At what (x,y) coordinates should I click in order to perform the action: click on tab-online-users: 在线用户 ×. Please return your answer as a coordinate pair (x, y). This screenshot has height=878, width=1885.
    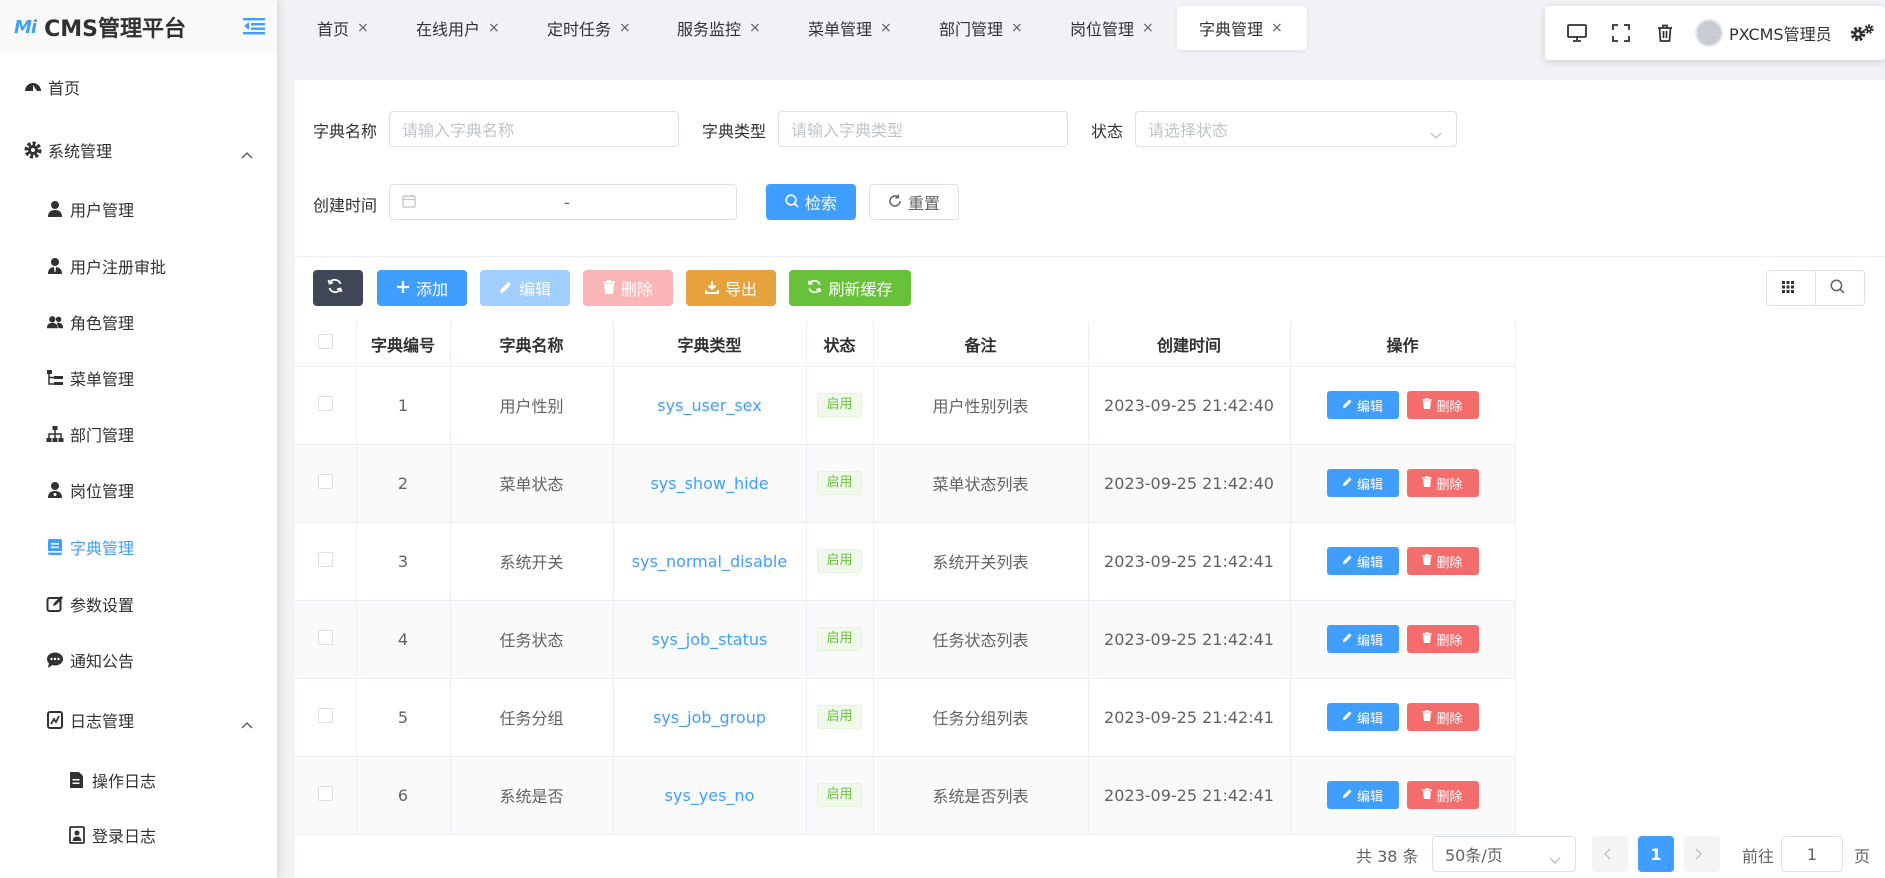
    Looking at the image, I should click on (458, 28).